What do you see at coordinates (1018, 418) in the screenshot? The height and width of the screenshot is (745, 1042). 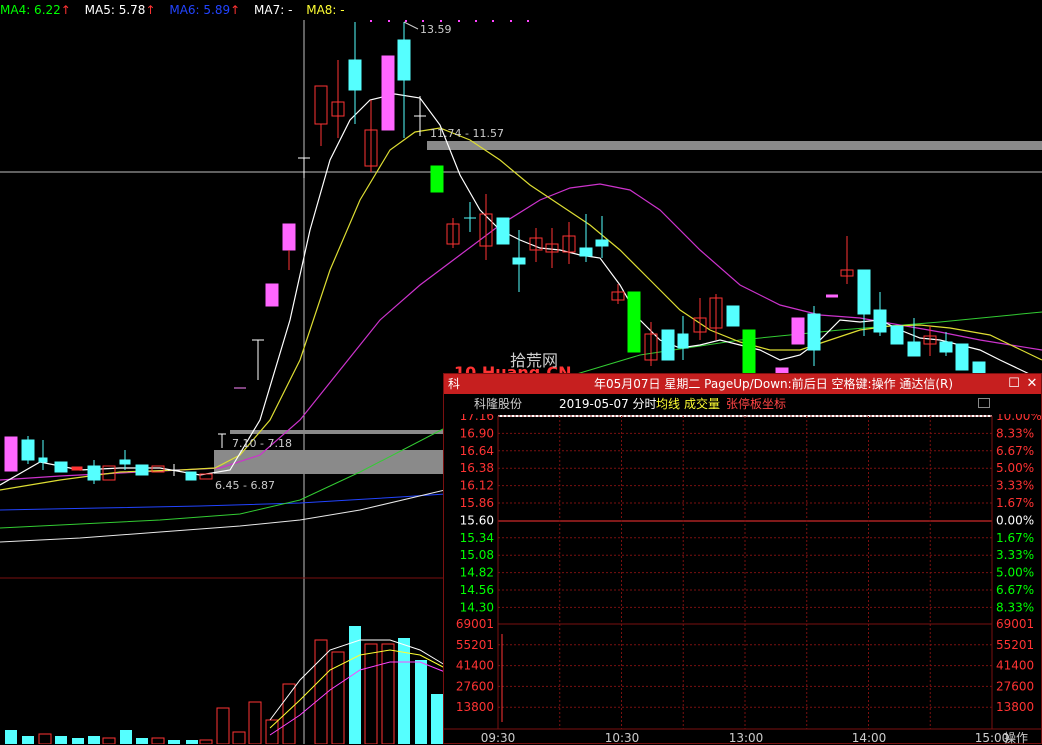 I see `percent-tick-label: 10.00%` at bounding box center [1018, 418].